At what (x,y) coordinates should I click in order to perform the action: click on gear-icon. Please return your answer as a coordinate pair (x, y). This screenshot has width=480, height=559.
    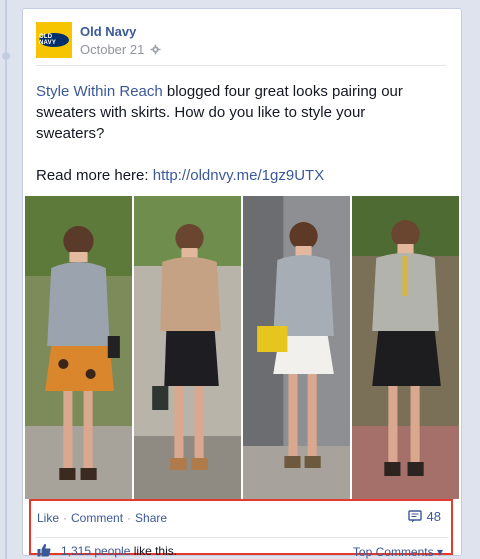
    Looking at the image, I should click on (155, 49).